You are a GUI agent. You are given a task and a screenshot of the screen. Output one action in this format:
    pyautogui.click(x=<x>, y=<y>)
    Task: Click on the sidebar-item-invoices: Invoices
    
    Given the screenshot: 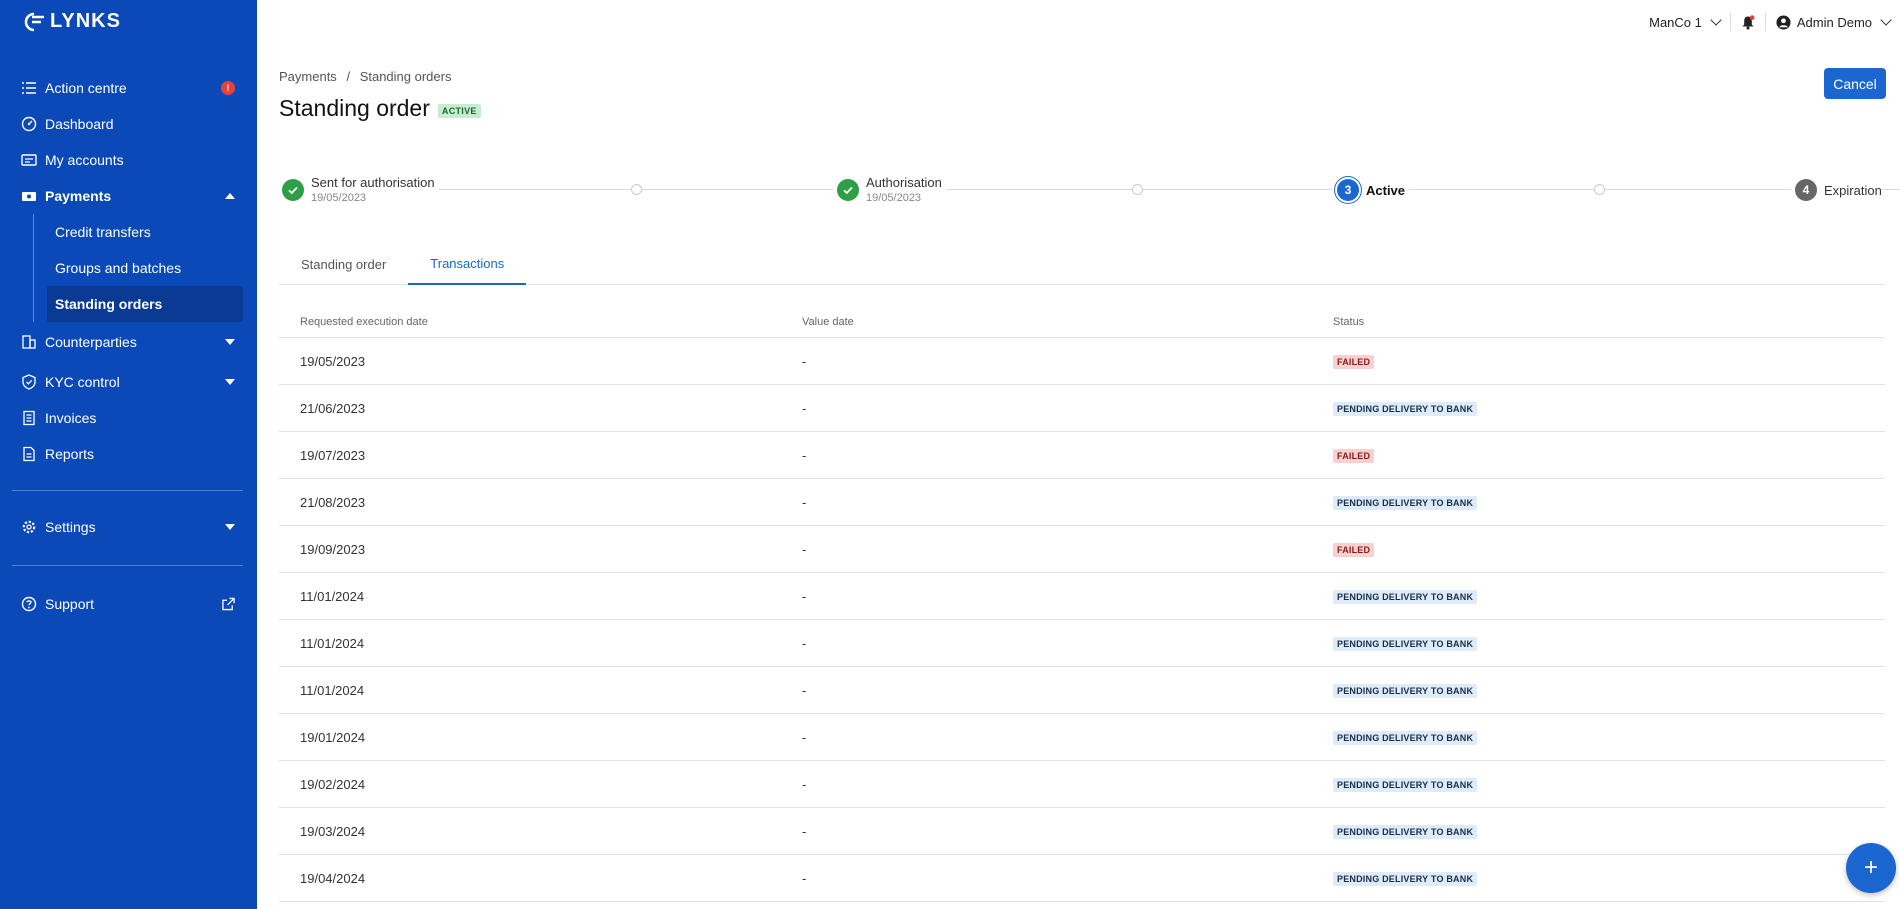 What is the action you would take?
    pyautogui.click(x=128, y=418)
    